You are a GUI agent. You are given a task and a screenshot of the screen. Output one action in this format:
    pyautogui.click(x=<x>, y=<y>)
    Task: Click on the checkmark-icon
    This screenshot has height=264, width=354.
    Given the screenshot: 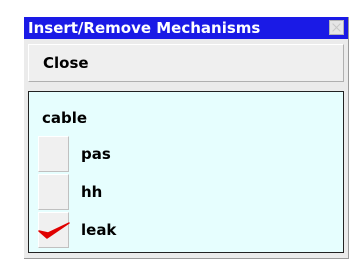 What is the action you would take?
    pyautogui.click(x=54, y=230)
    